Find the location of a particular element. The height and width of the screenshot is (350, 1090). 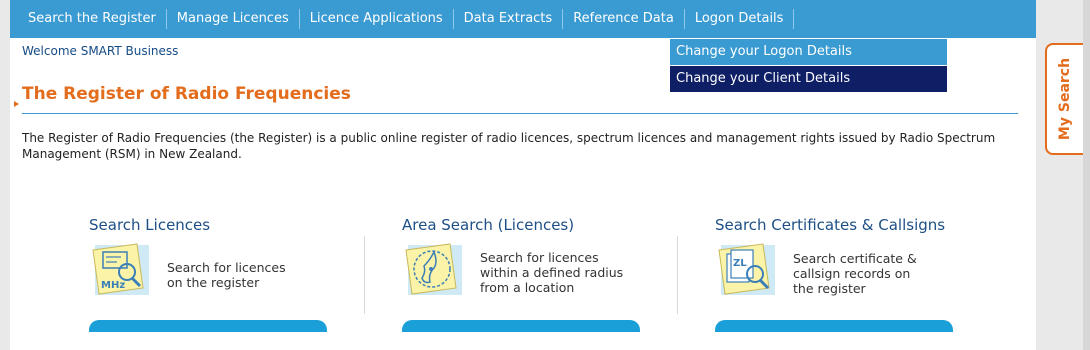

nav-data-extracts: Data Extracts is located at coordinates (507, 19).